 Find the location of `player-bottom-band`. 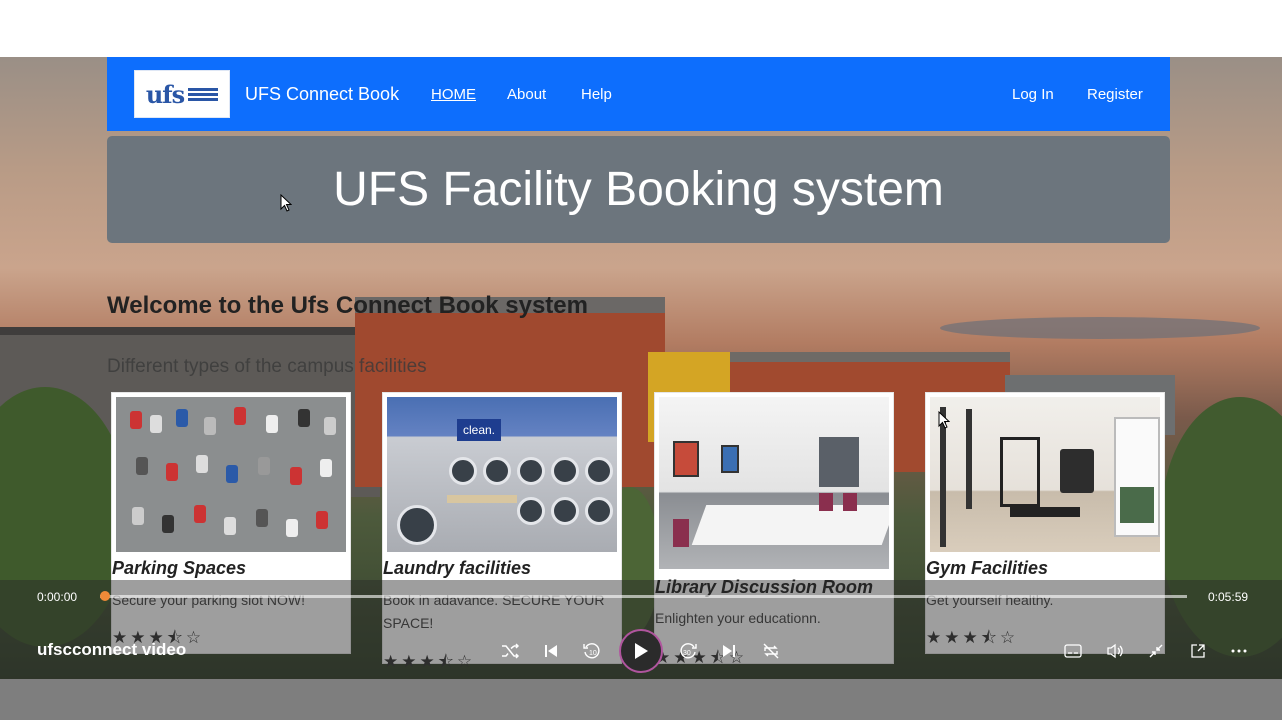

player-bottom-band is located at coordinates (641, 699).